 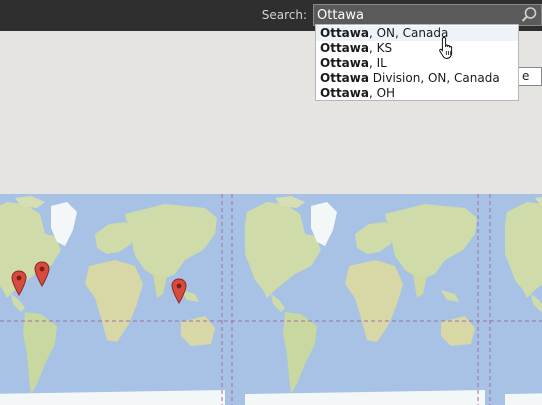 What do you see at coordinates (377, 63) in the screenshot?
I see `suggestion-rest: , IL` at bounding box center [377, 63].